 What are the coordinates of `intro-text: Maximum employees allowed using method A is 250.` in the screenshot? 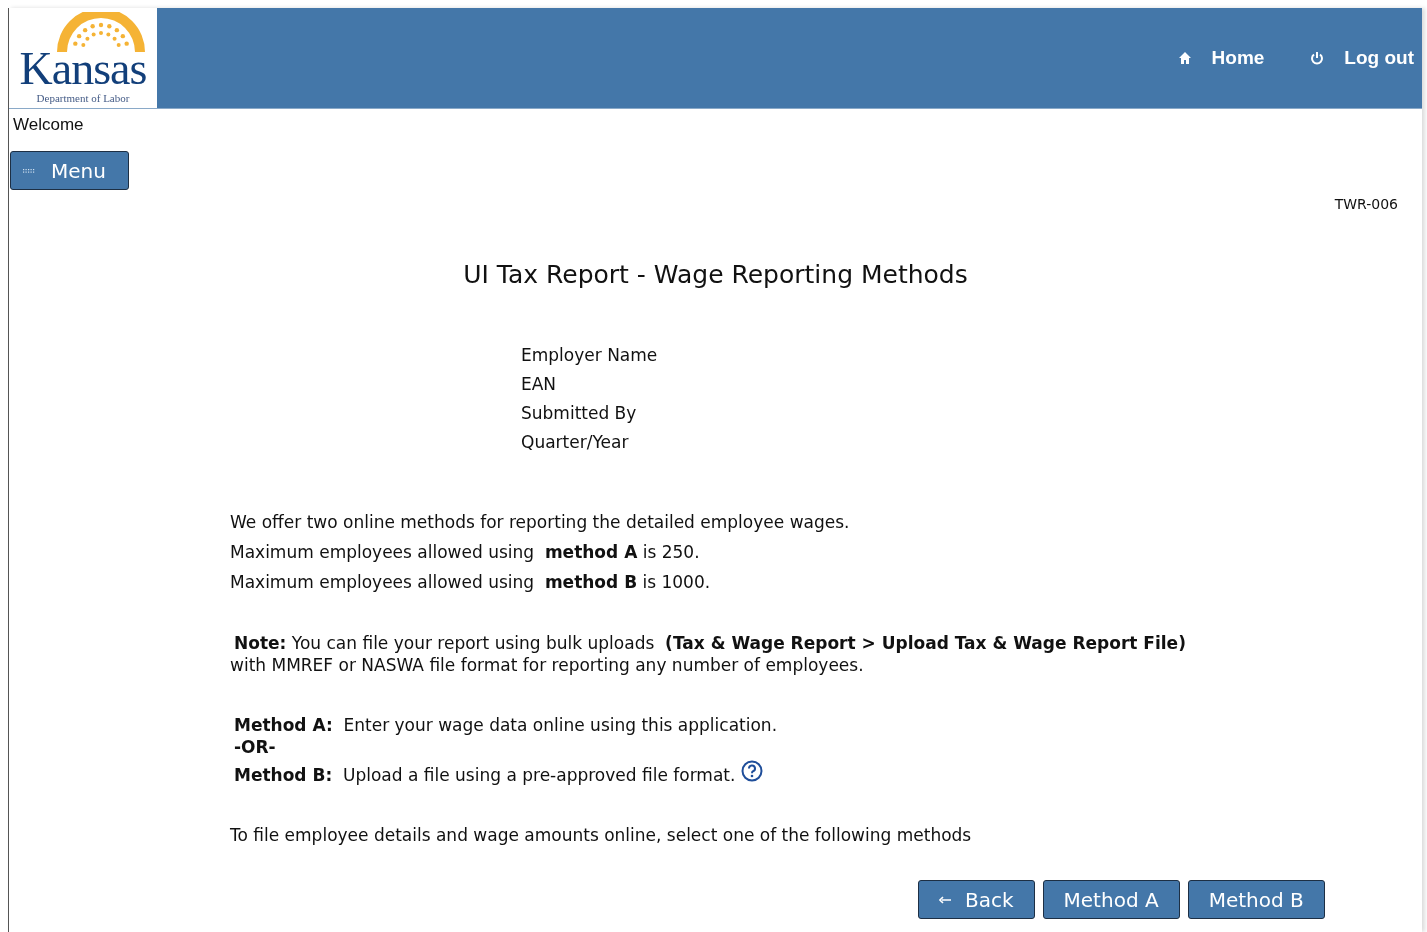 It's located at (465, 552).